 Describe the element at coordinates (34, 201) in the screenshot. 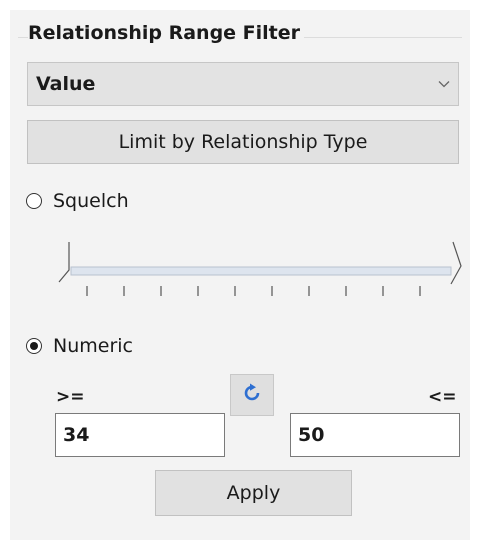

I see `squelch-radio` at that location.